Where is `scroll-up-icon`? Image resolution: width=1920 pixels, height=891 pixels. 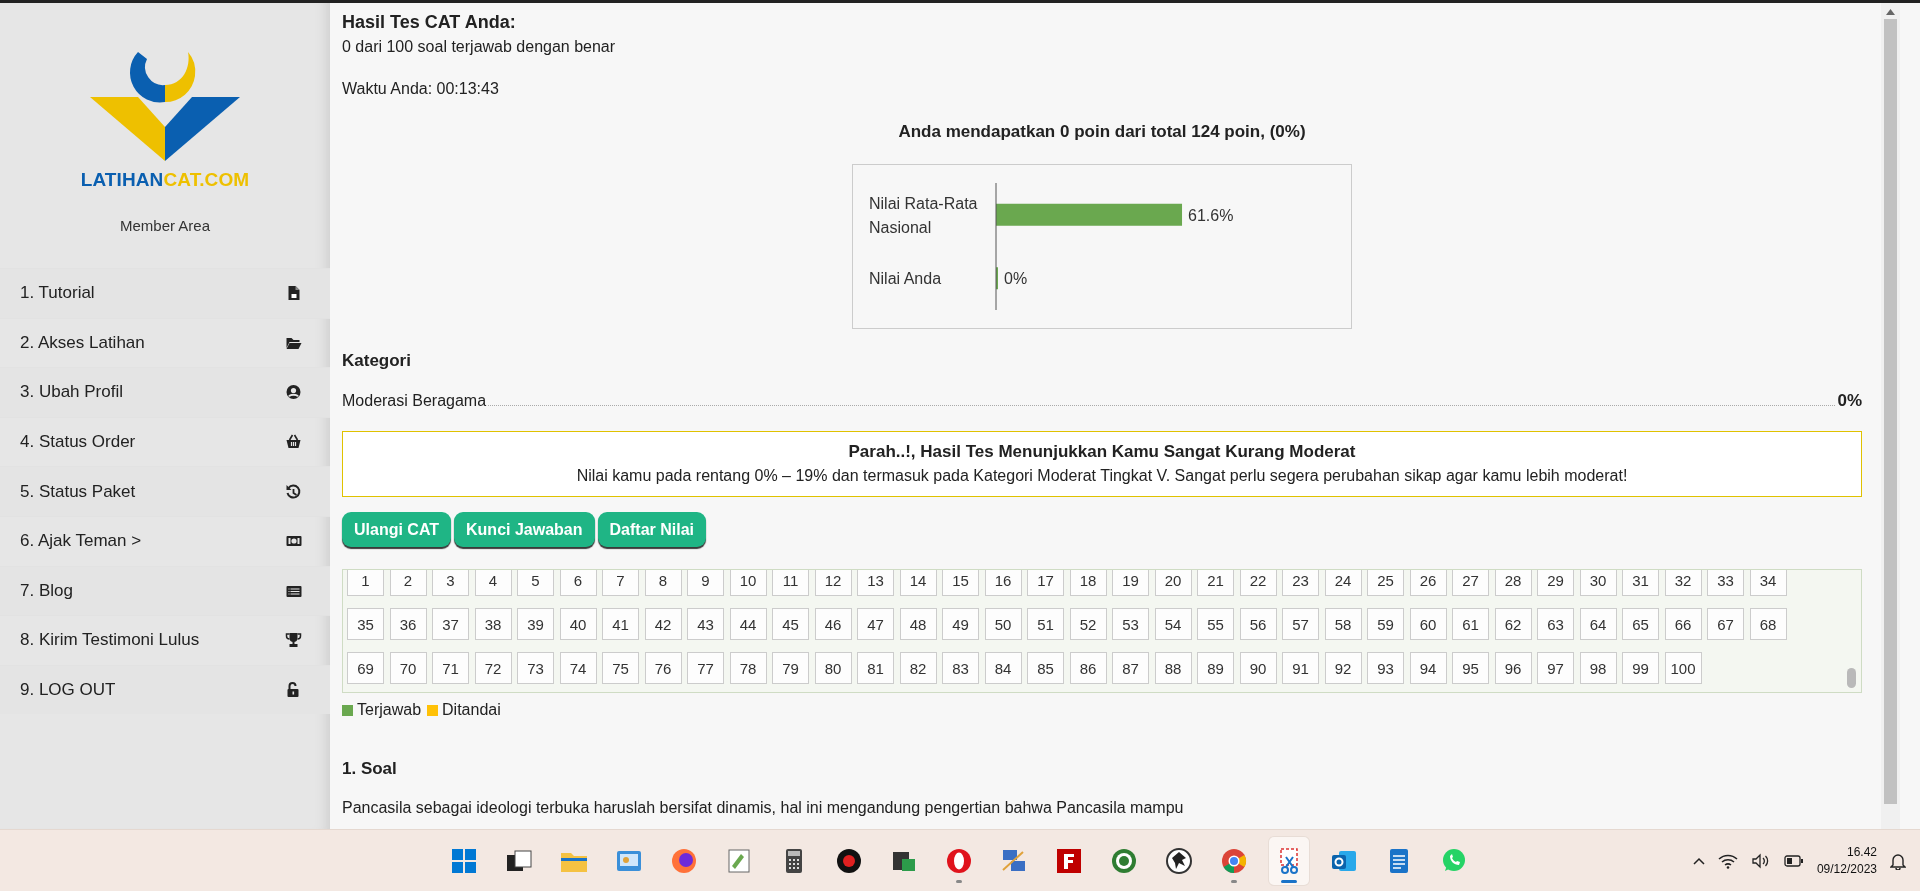
scroll-up-icon is located at coordinates (1890, 12).